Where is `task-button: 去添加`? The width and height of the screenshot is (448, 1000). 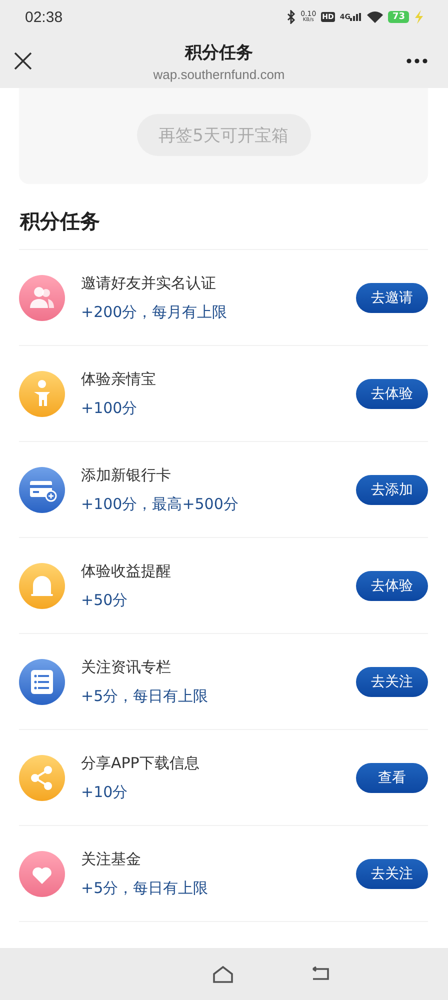
task-button: 去添加 is located at coordinates (392, 489).